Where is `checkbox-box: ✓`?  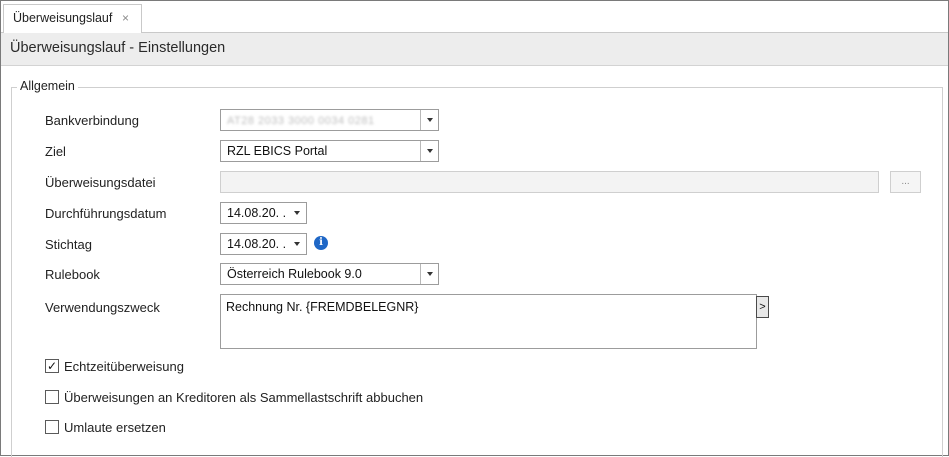 checkbox-box: ✓ is located at coordinates (52, 366).